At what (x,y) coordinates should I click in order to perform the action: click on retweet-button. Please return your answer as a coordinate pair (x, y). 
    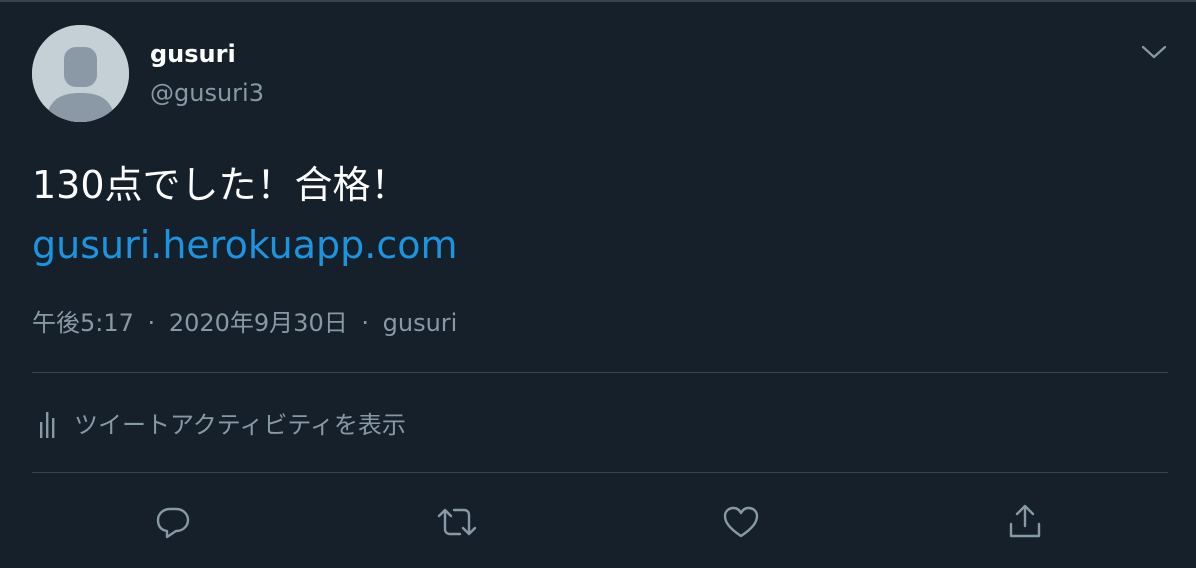
    Looking at the image, I should click on (457, 522).